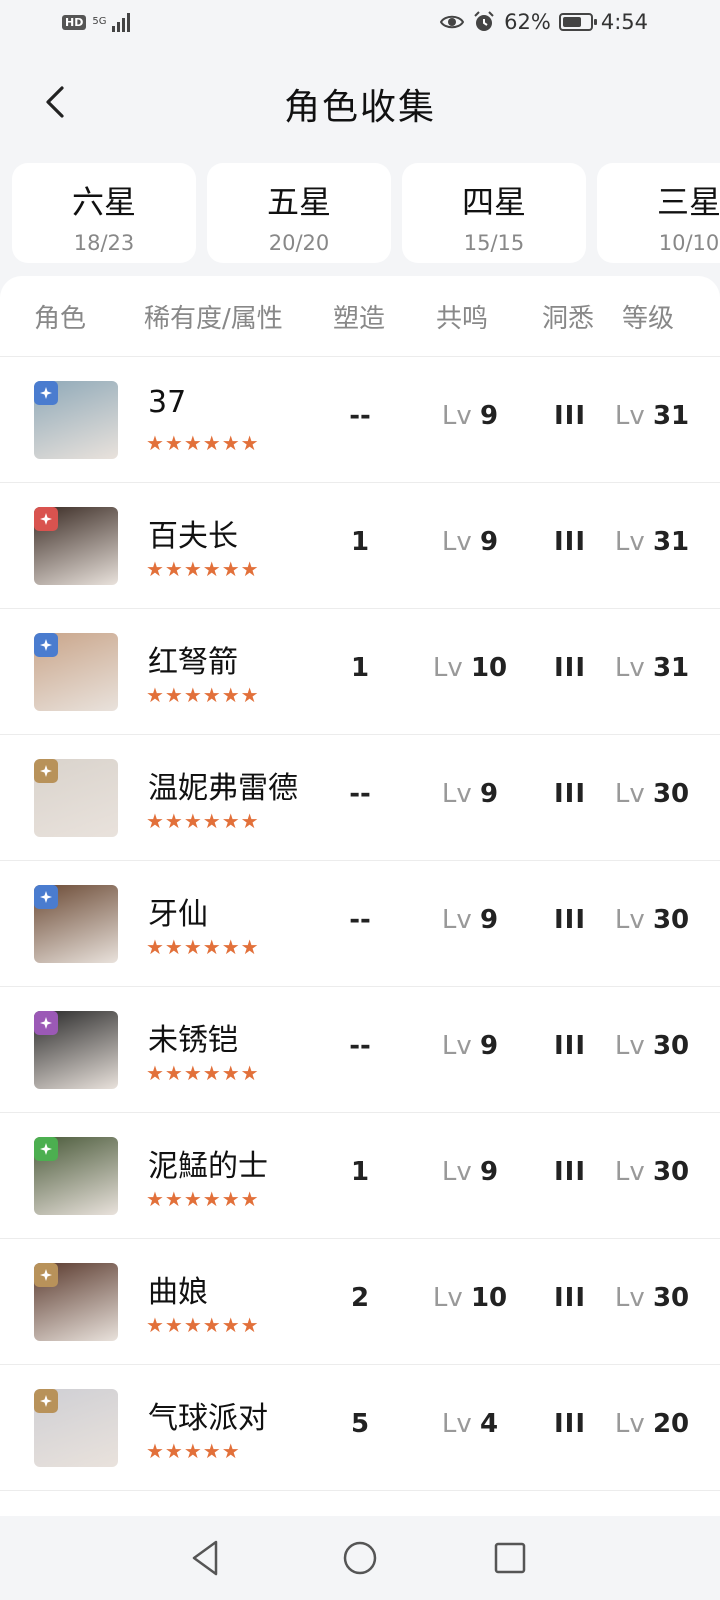 The width and height of the screenshot is (720, 1600). I want to click on table-row: 百夫长 ★★★★★★ 1 Lv 9 III Lv 31, so click(360, 546).